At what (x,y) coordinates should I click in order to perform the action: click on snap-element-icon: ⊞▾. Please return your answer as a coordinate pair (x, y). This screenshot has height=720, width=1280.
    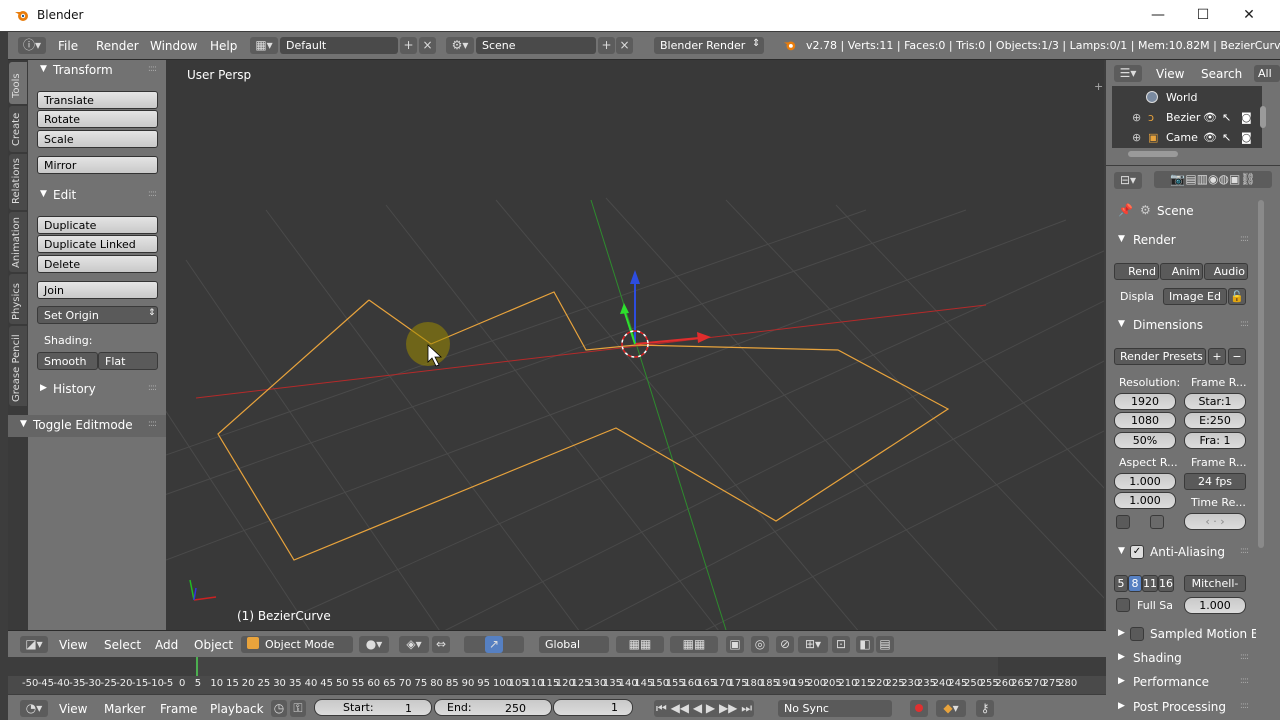
    Looking at the image, I should click on (813, 644).